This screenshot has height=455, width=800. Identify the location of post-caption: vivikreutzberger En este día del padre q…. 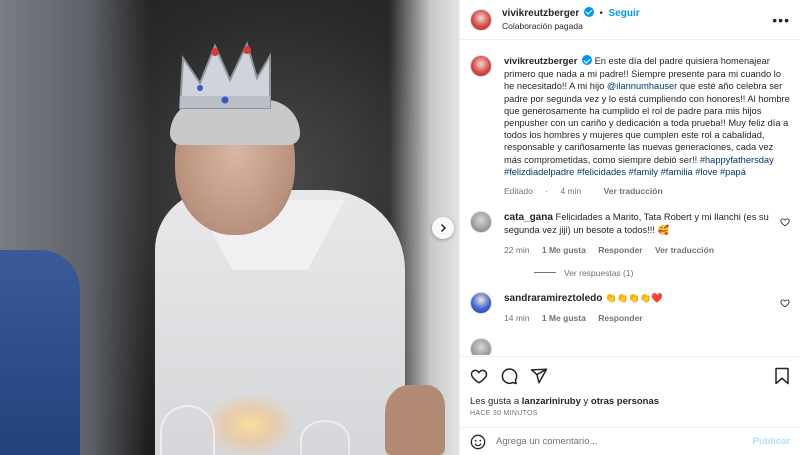
(630, 119).